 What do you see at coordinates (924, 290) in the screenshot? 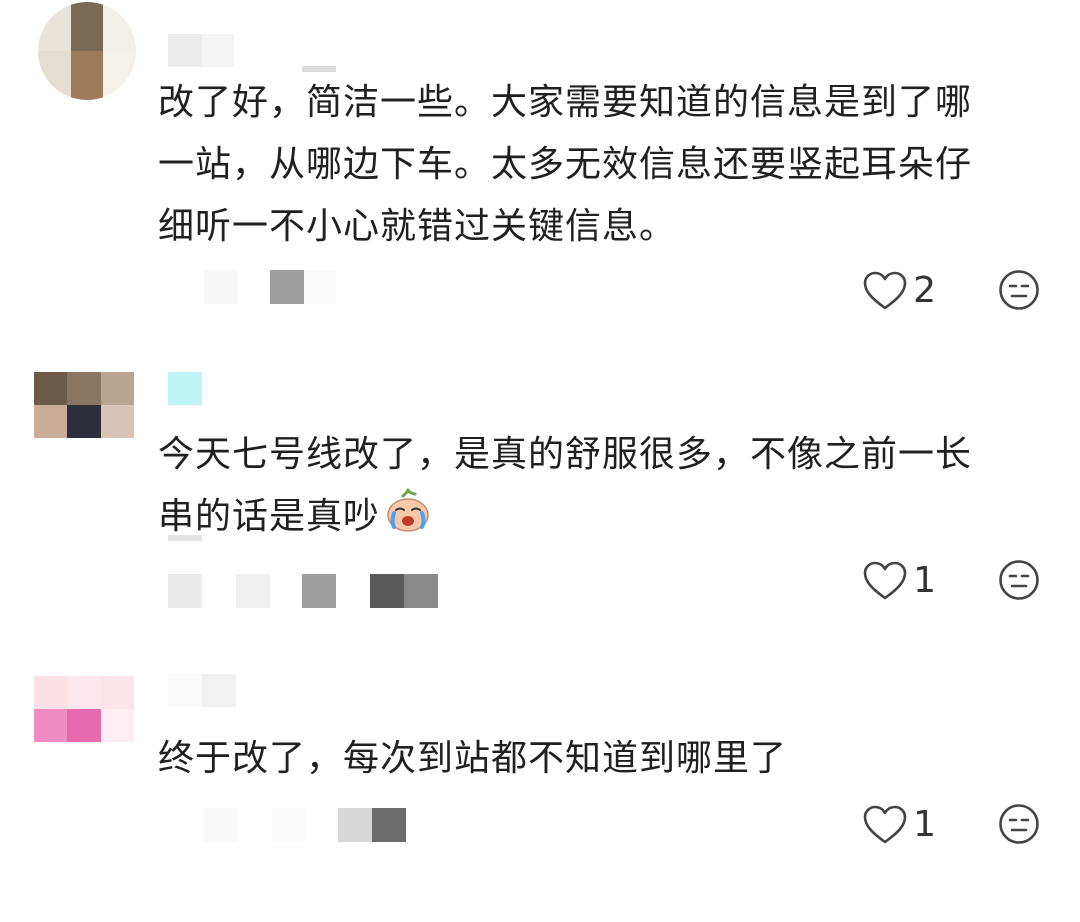
I see `like-count: 2` at bounding box center [924, 290].